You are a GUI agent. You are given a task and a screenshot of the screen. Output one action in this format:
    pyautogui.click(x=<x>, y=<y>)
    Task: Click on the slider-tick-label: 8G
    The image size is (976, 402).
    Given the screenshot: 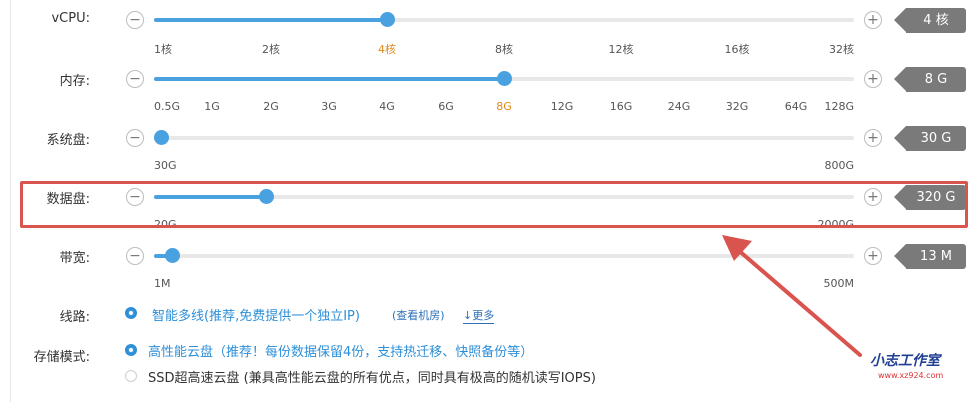 What is the action you would take?
    pyautogui.click(x=504, y=106)
    